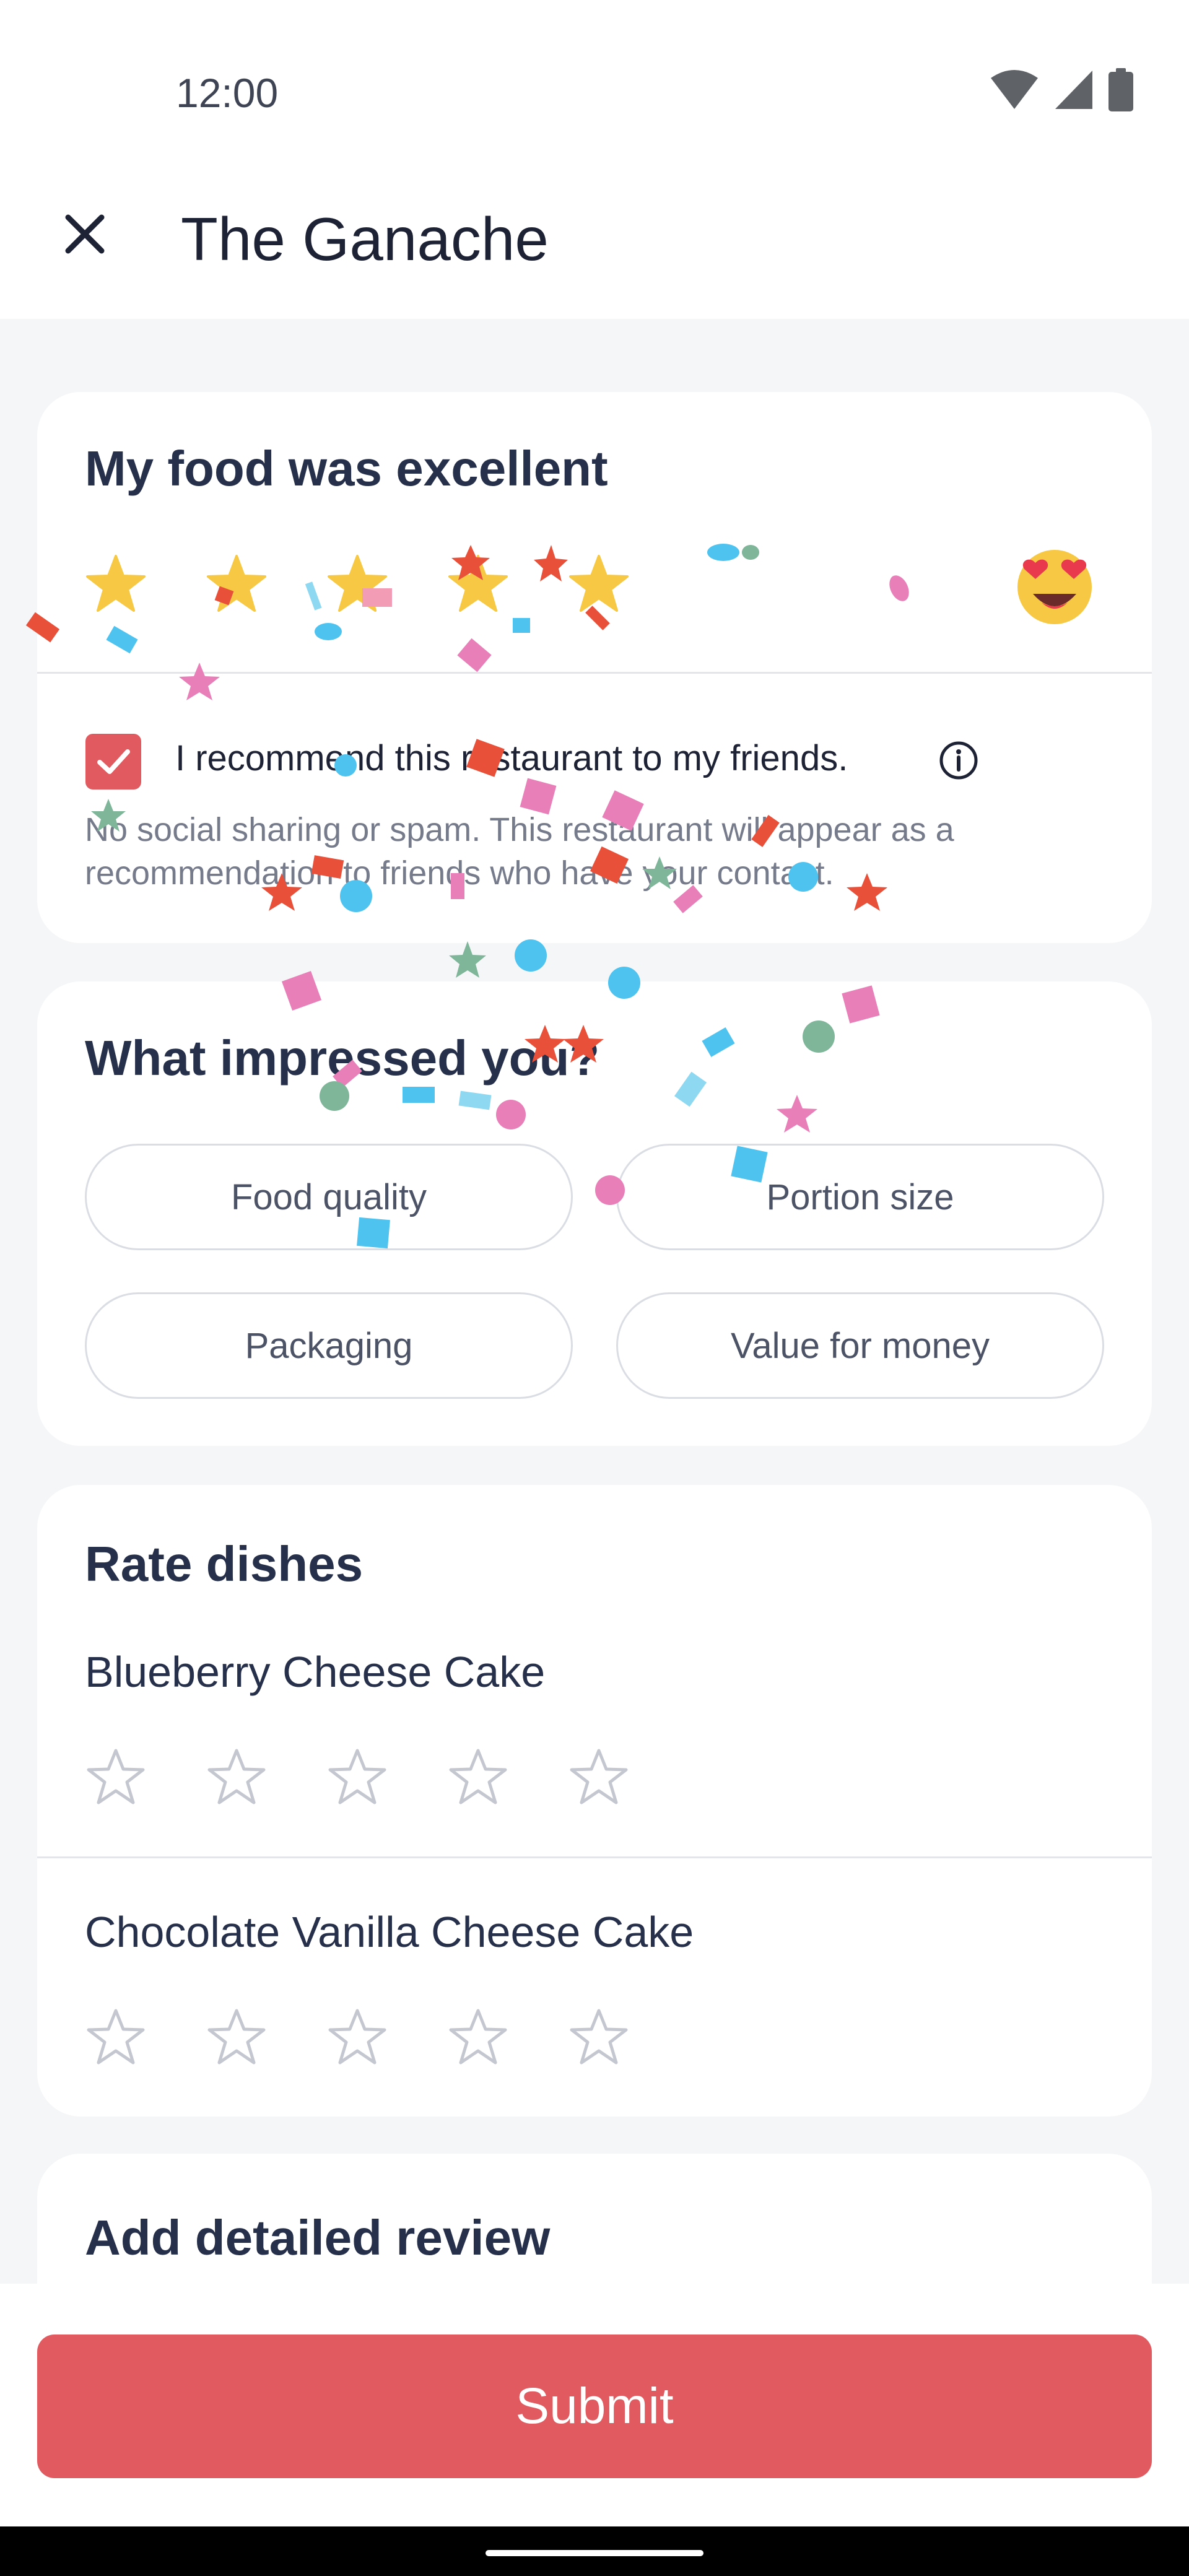 The image size is (1189, 2576). I want to click on status-time: 12:00, so click(227, 93).